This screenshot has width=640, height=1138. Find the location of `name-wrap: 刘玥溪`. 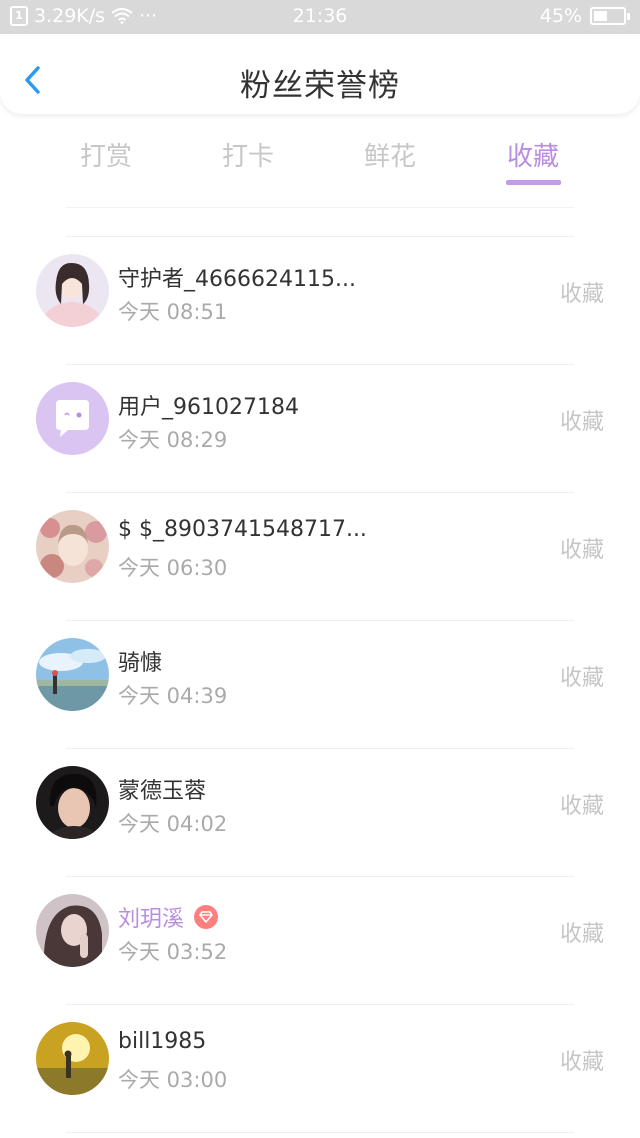

name-wrap: 刘玥溪 is located at coordinates (168, 917).